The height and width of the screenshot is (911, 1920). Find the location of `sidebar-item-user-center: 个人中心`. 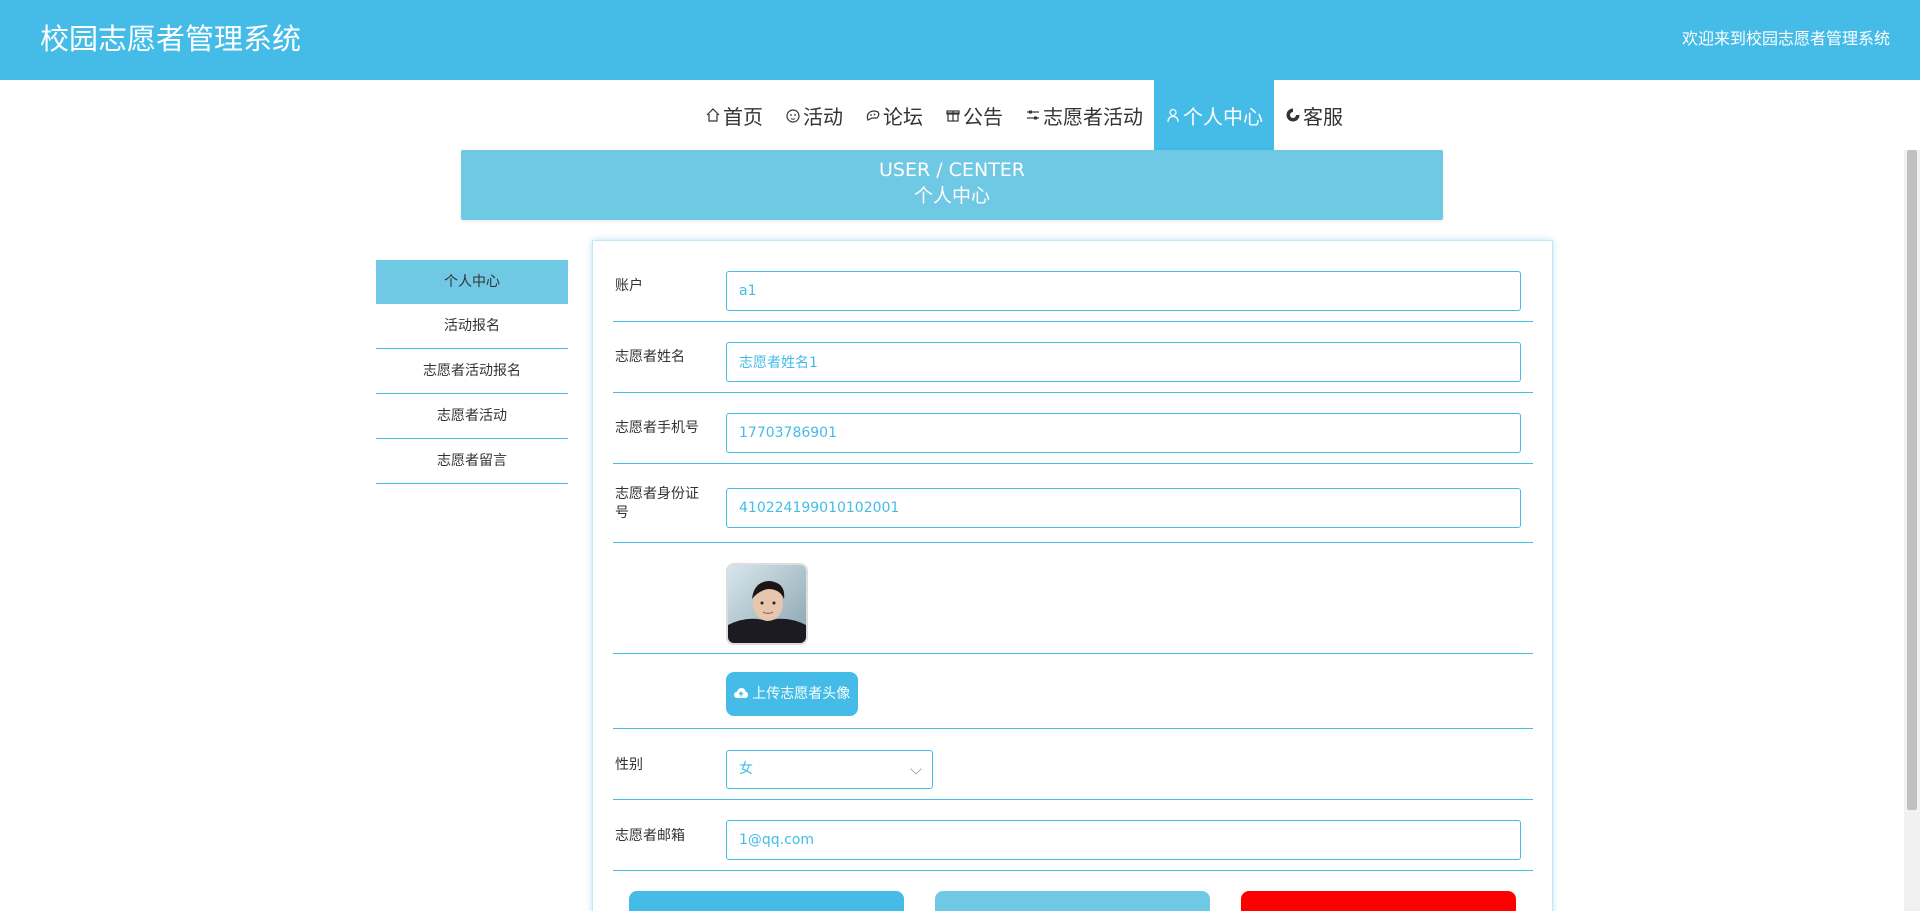

sidebar-item-user-center: 个人中心 is located at coordinates (472, 282).